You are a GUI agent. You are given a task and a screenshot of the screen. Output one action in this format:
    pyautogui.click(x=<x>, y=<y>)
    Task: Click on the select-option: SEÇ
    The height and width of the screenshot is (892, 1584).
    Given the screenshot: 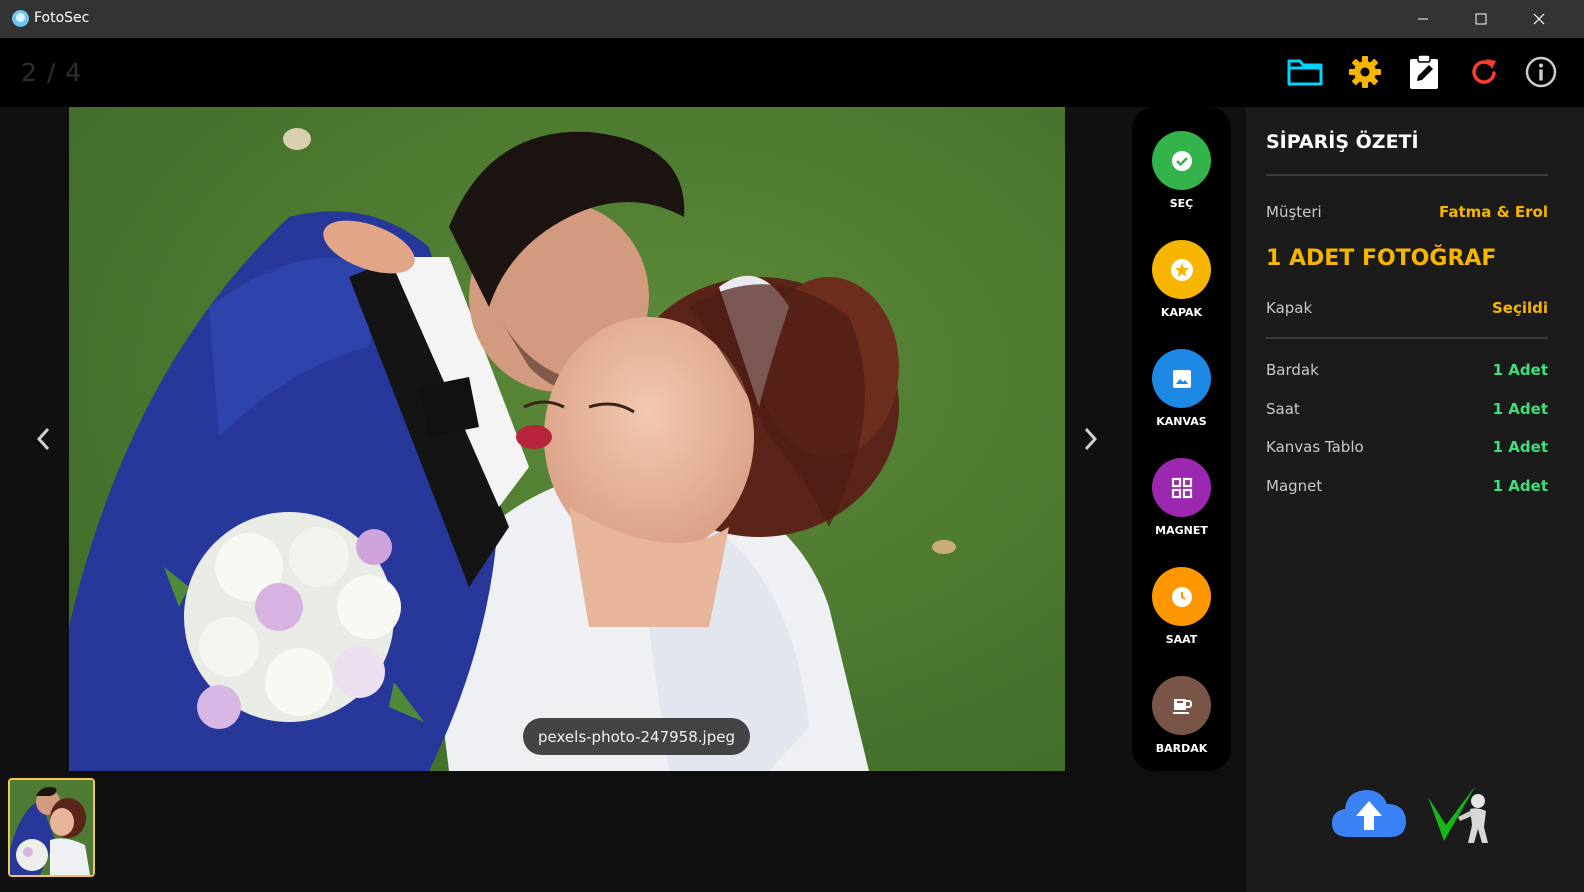 What is the action you would take?
    pyautogui.click(x=1181, y=181)
    